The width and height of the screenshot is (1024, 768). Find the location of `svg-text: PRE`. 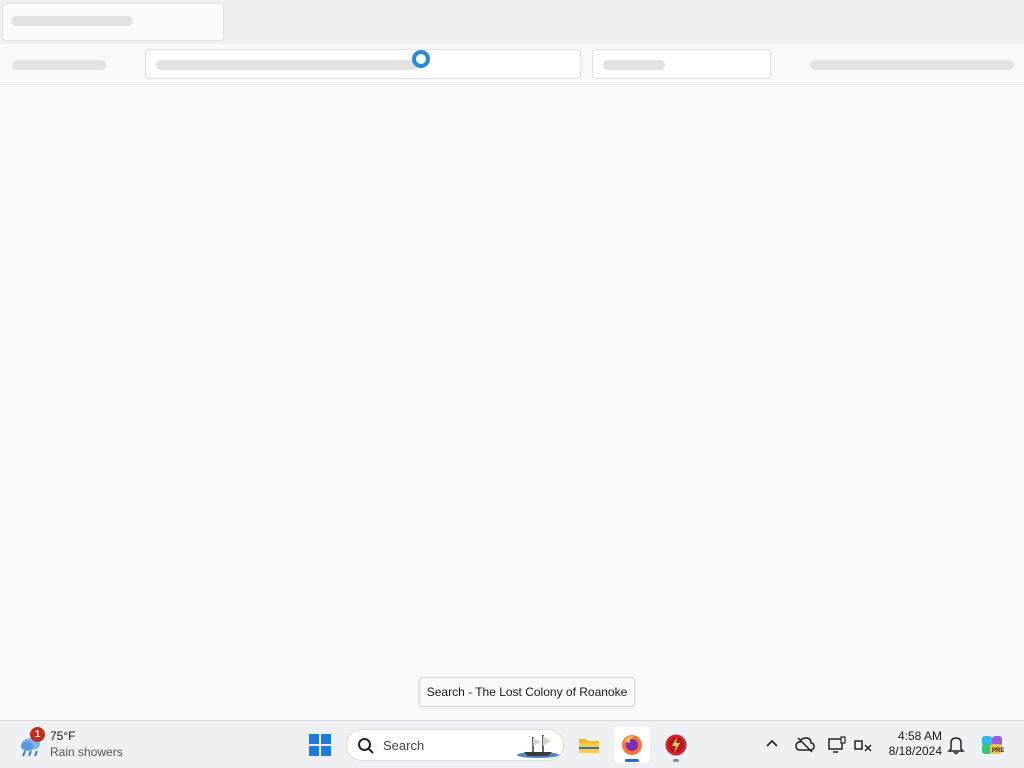

svg-text: PRE is located at coordinates (998, 751).